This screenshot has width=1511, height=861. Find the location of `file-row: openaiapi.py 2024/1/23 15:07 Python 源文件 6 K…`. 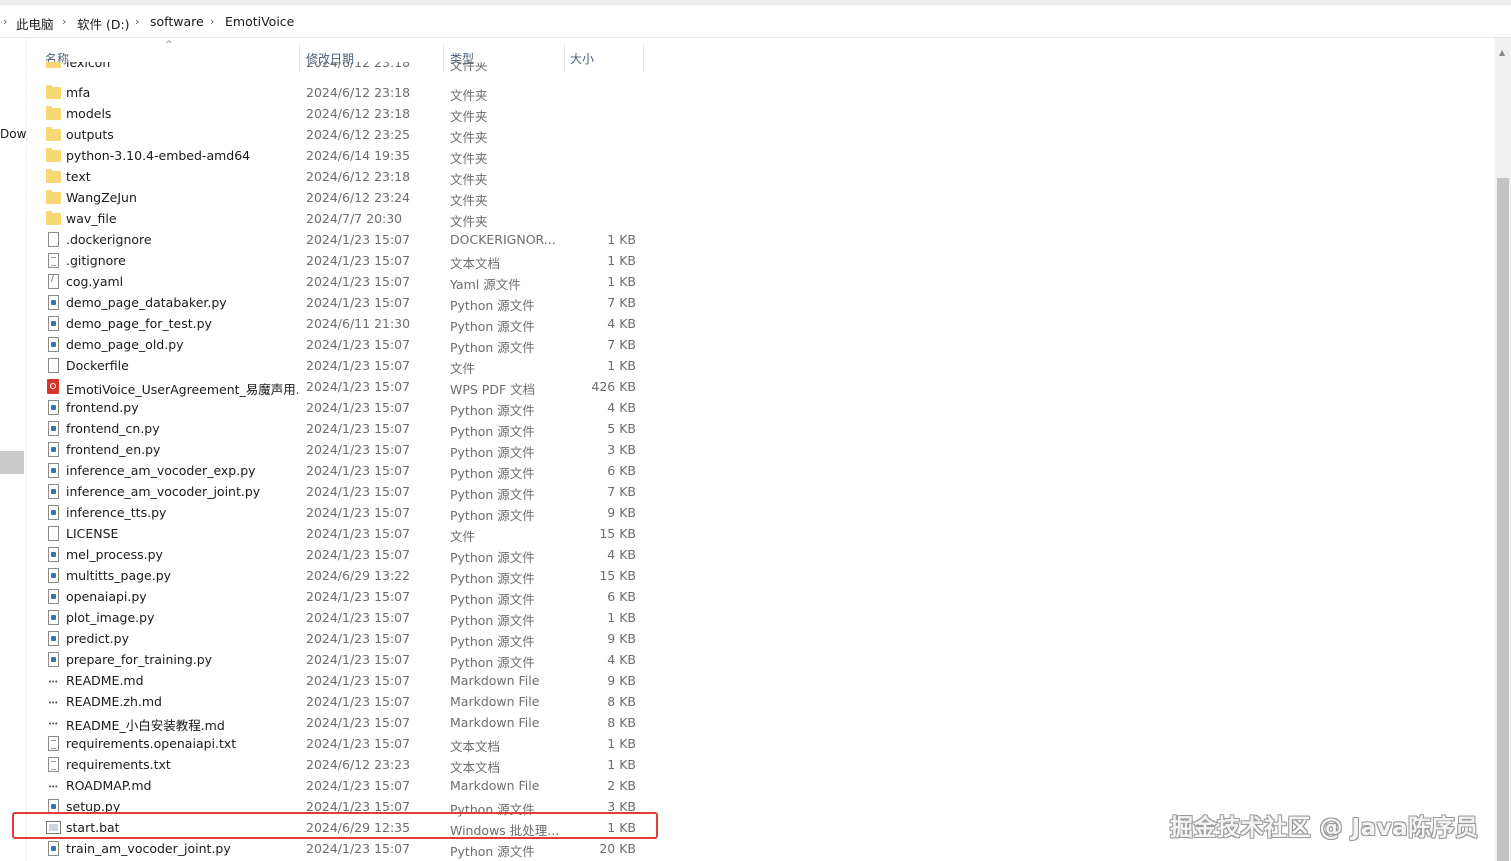

file-row: openaiapi.py 2024/1/23 15:07 Python 源文件 6 K… is located at coordinates (338, 597).